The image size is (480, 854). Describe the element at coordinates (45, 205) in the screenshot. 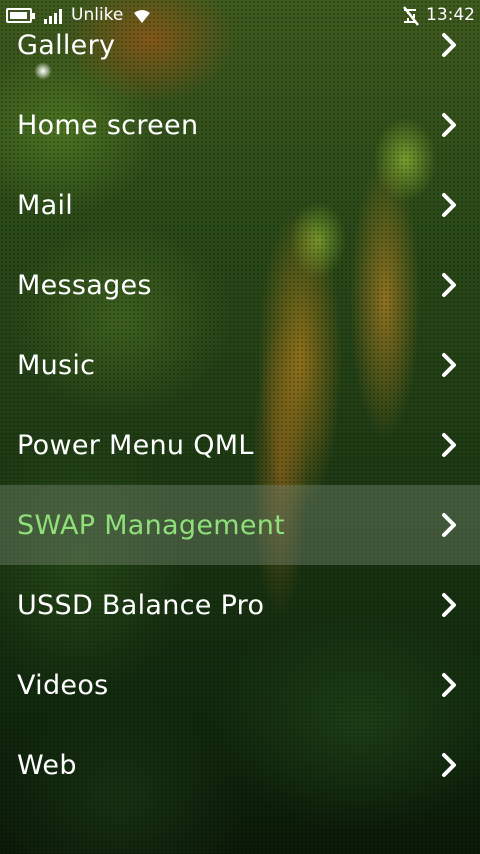

I see `menu-item-label: Mail` at that location.